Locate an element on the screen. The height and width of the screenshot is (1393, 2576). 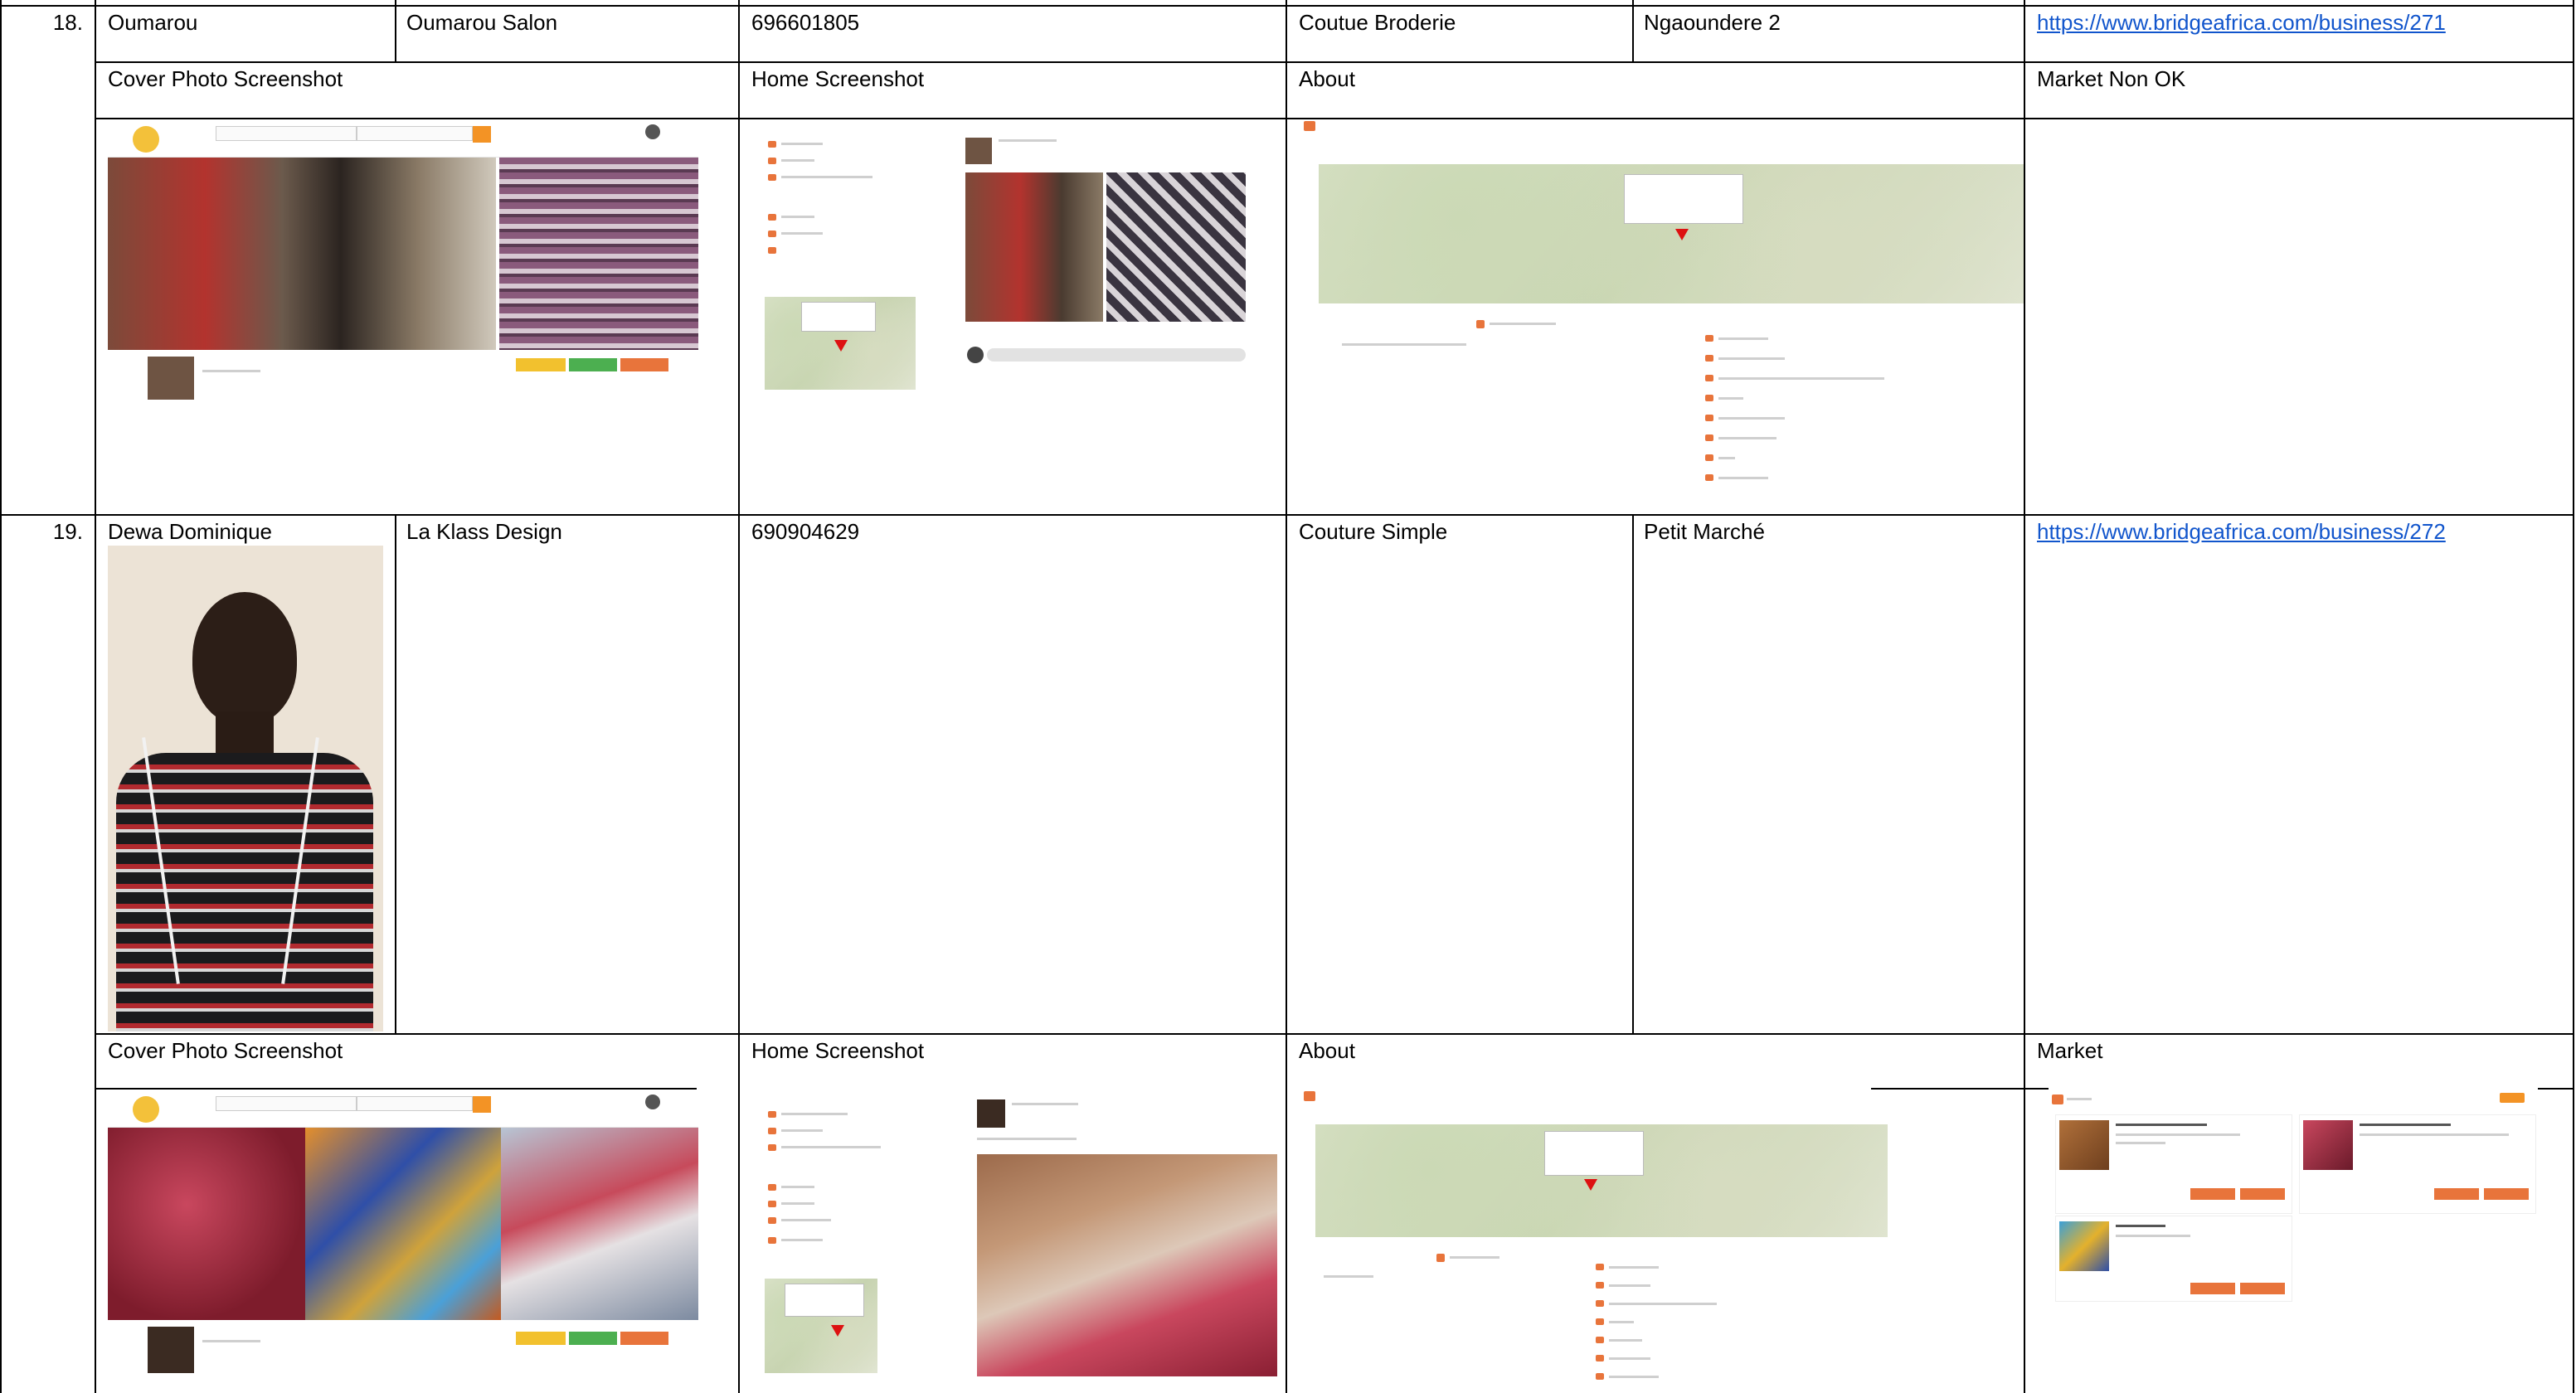
search-button is located at coordinates (482, 134).